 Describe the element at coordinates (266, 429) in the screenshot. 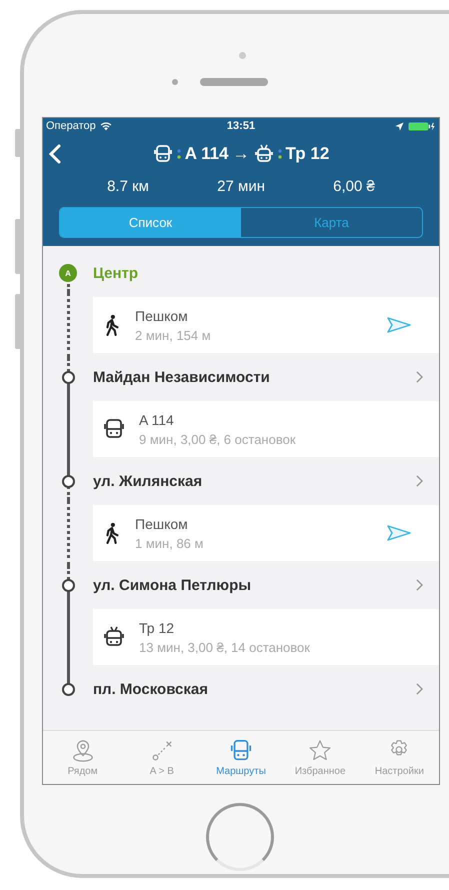

I see `leg-card: A 114 9 мин, 3,00 ₴, 6 остановок` at that location.